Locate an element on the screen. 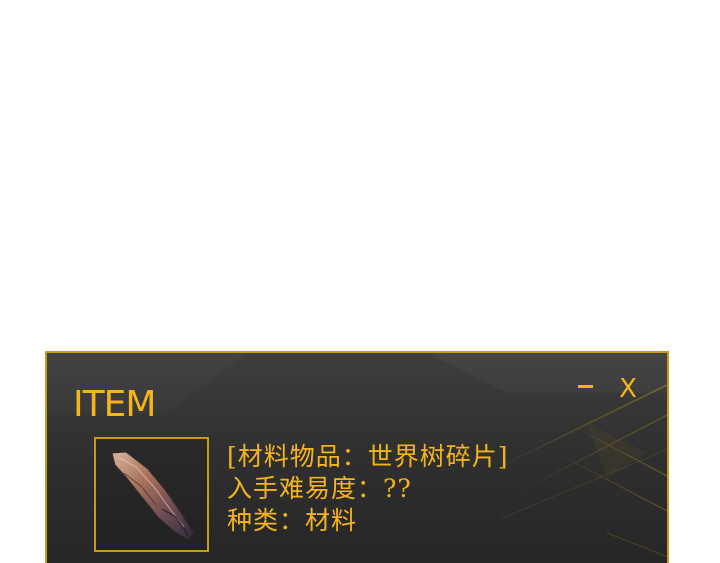  item-name-line: [材料物品：世界树碎片] is located at coordinates (368, 456).